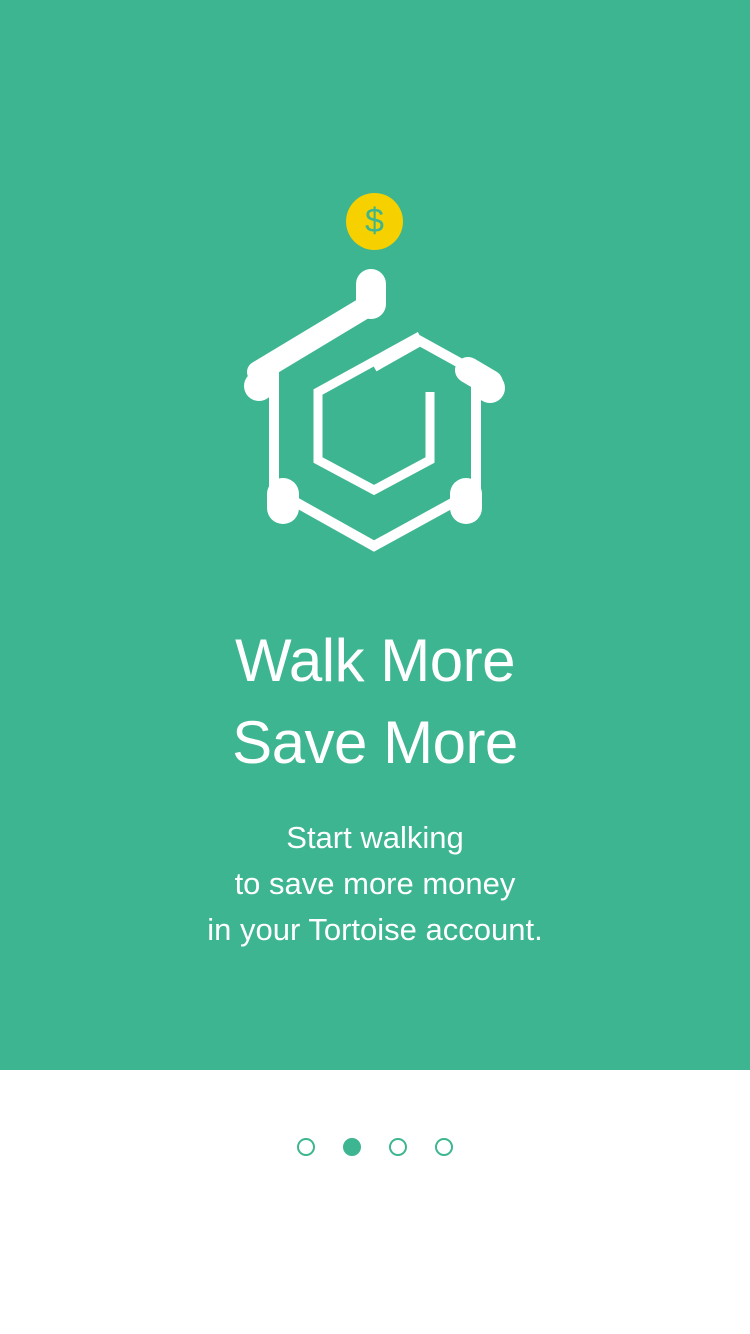  I want to click on coin-symbol: $, so click(374, 221).